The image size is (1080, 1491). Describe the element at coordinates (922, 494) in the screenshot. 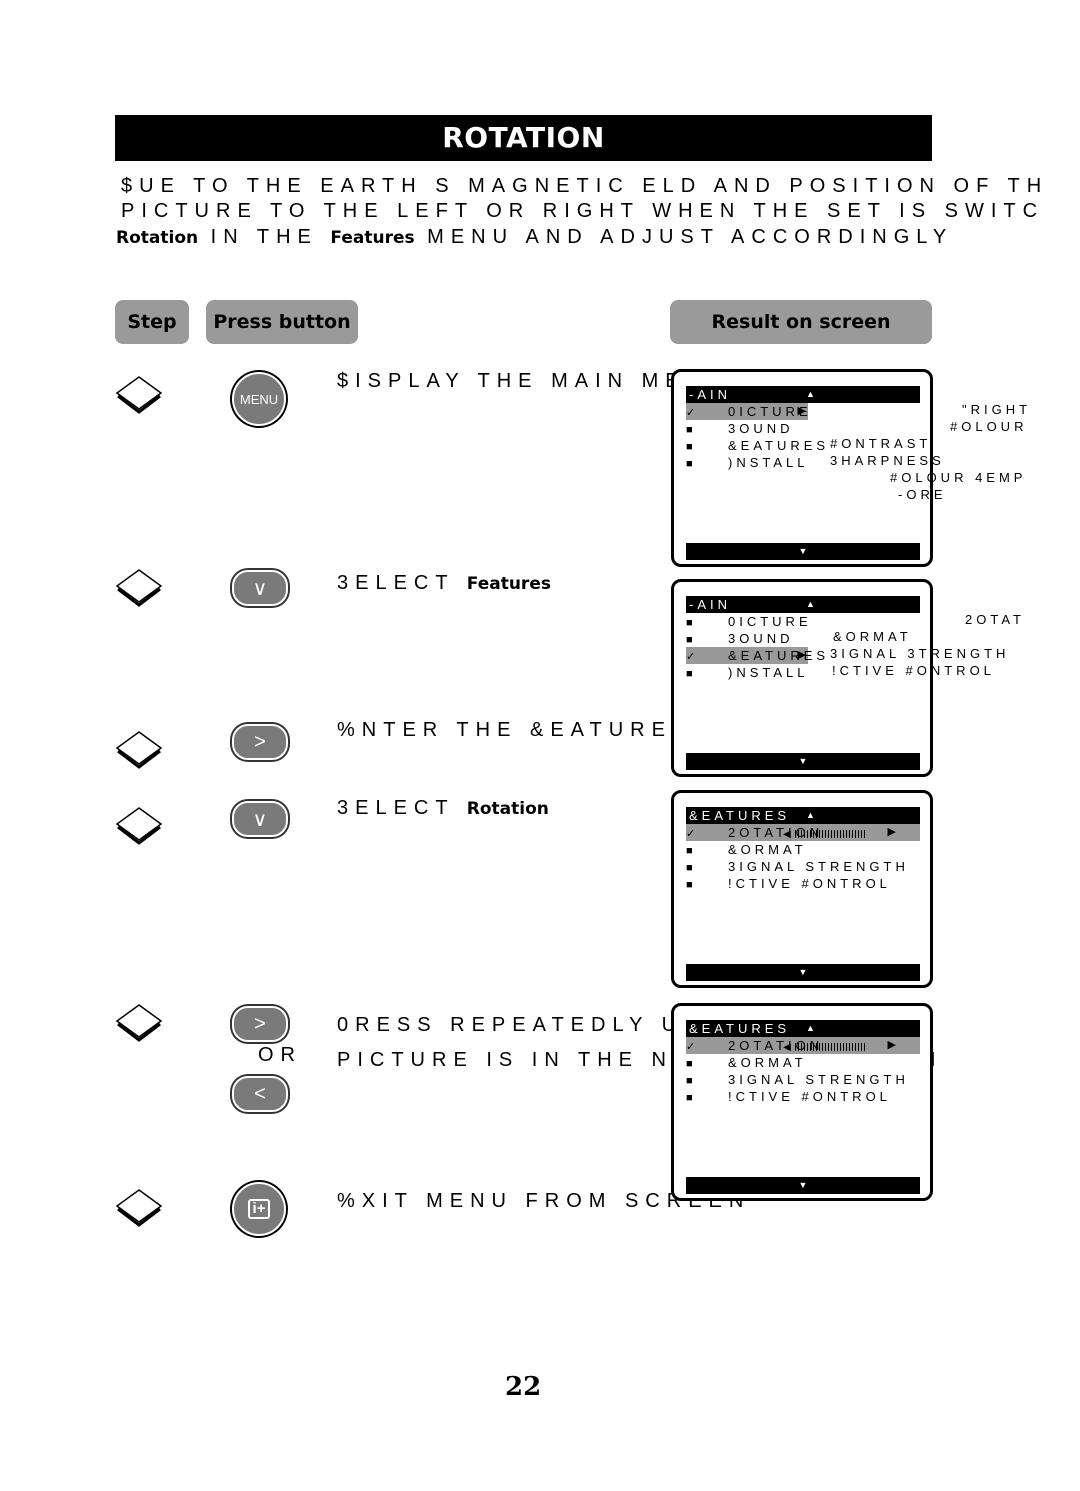

I see `submenu-item: -ORE` at that location.